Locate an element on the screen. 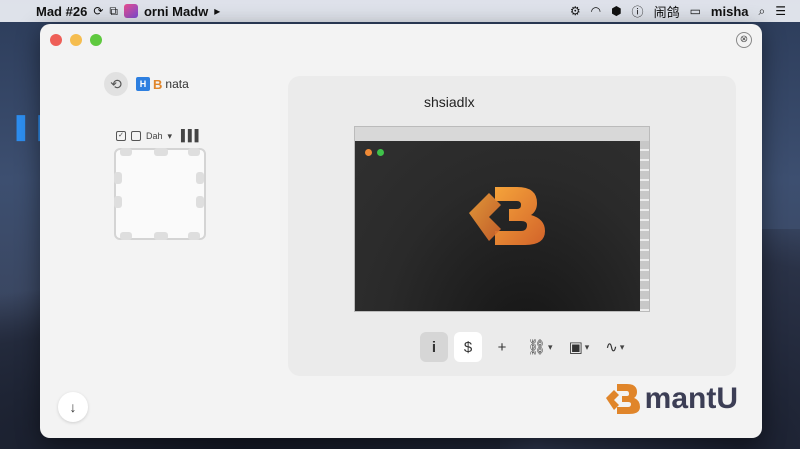 This screenshot has height=449, width=800. download-button: ↓ is located at coordinates (73, 407).